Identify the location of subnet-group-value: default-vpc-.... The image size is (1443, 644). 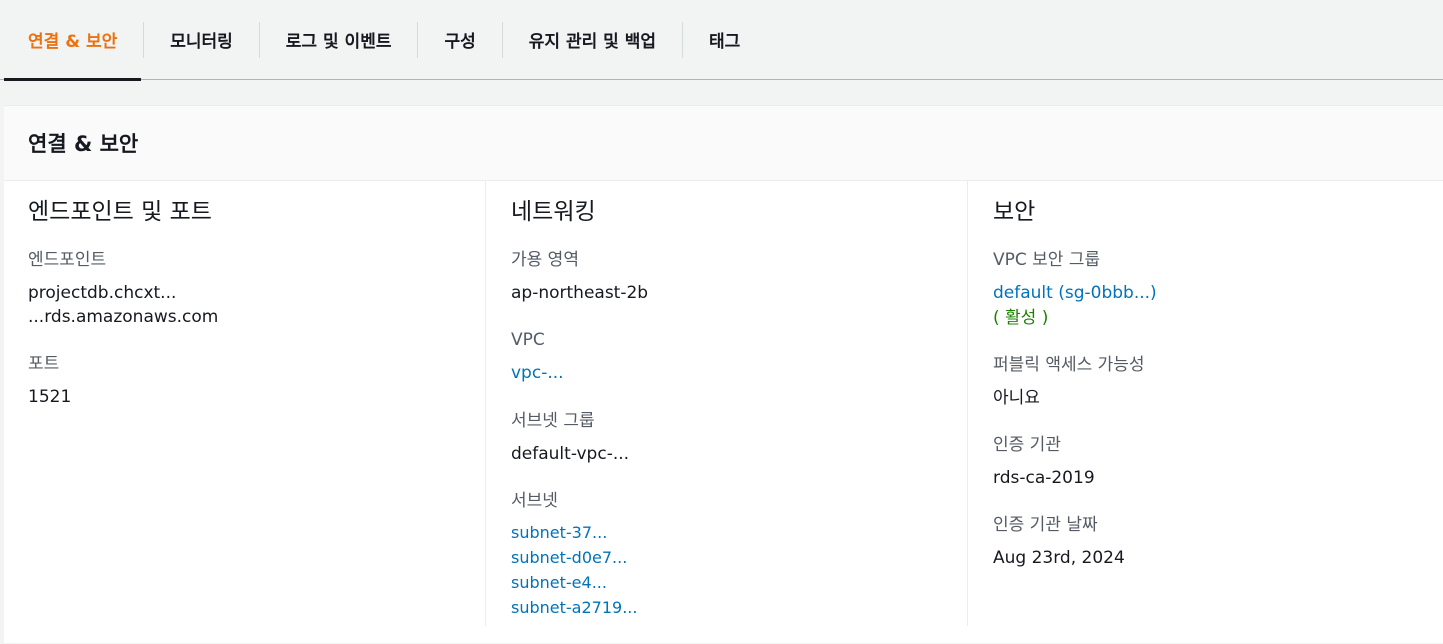
(570, 454).